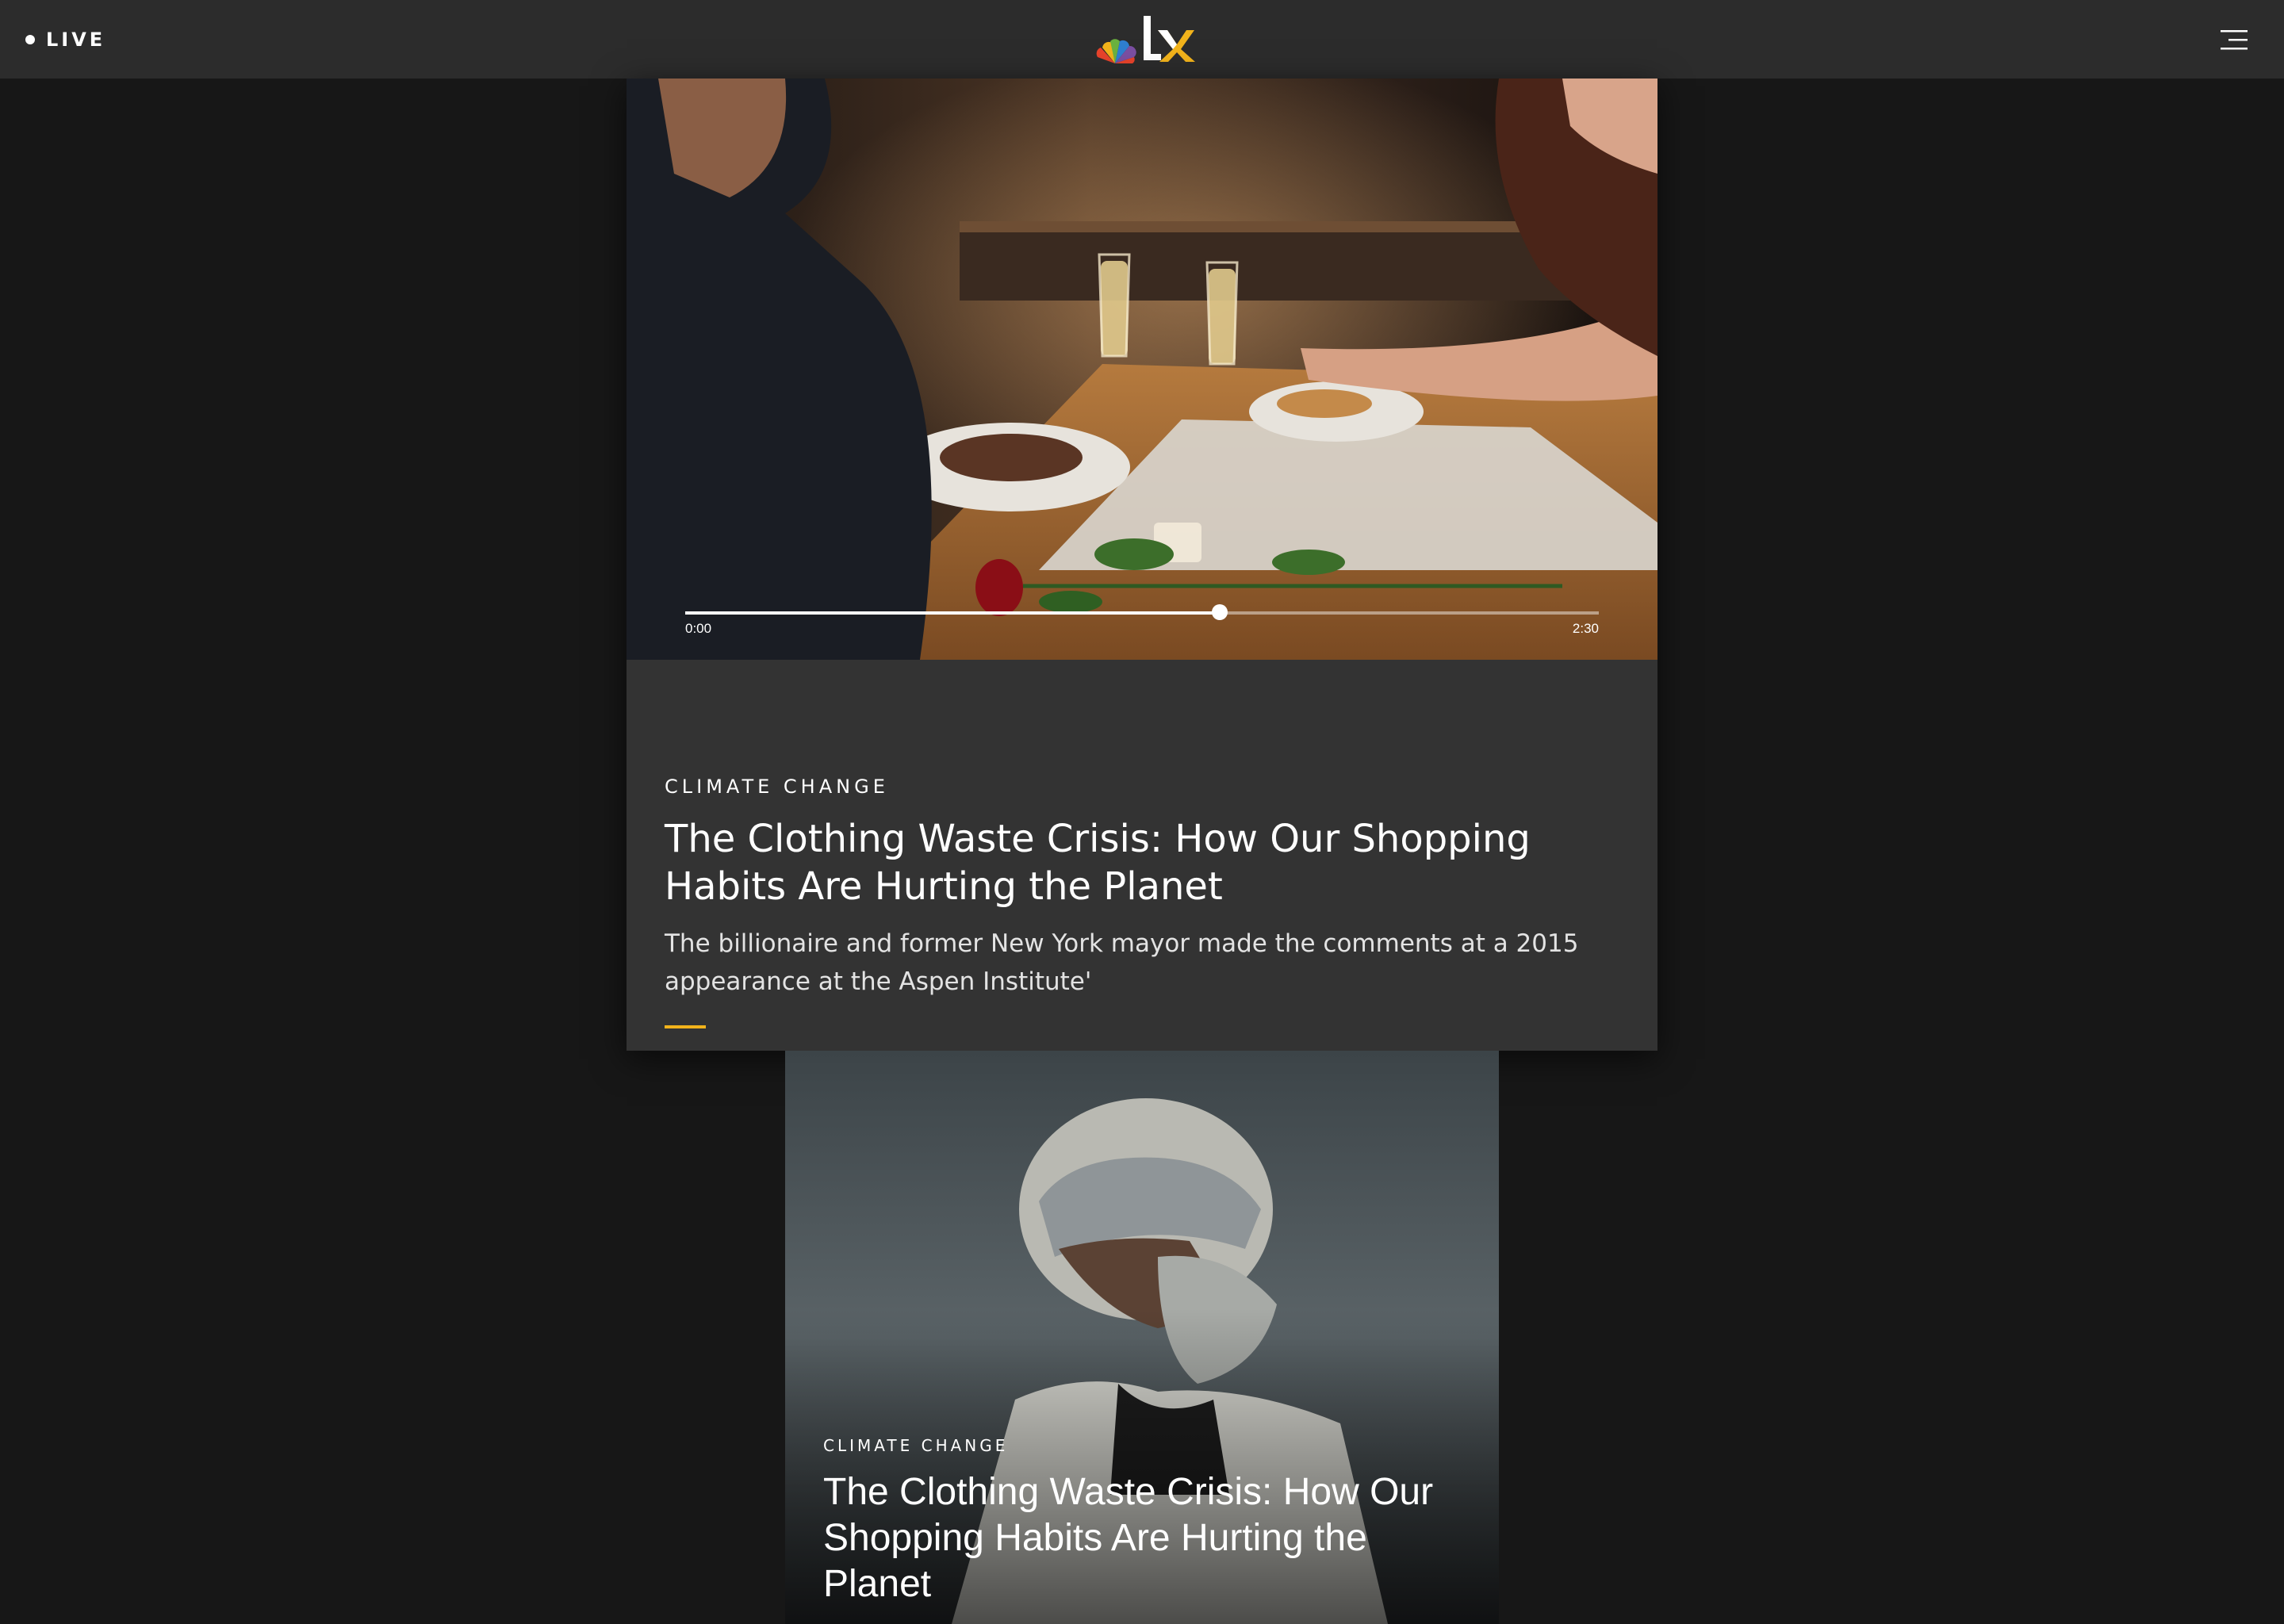 The height and width of the screenshot is (1624, 2284). What do you see at coordinates (1116, 51) in the screenshot?
I see `peacock-icon` at bounding box center [1116, 51].